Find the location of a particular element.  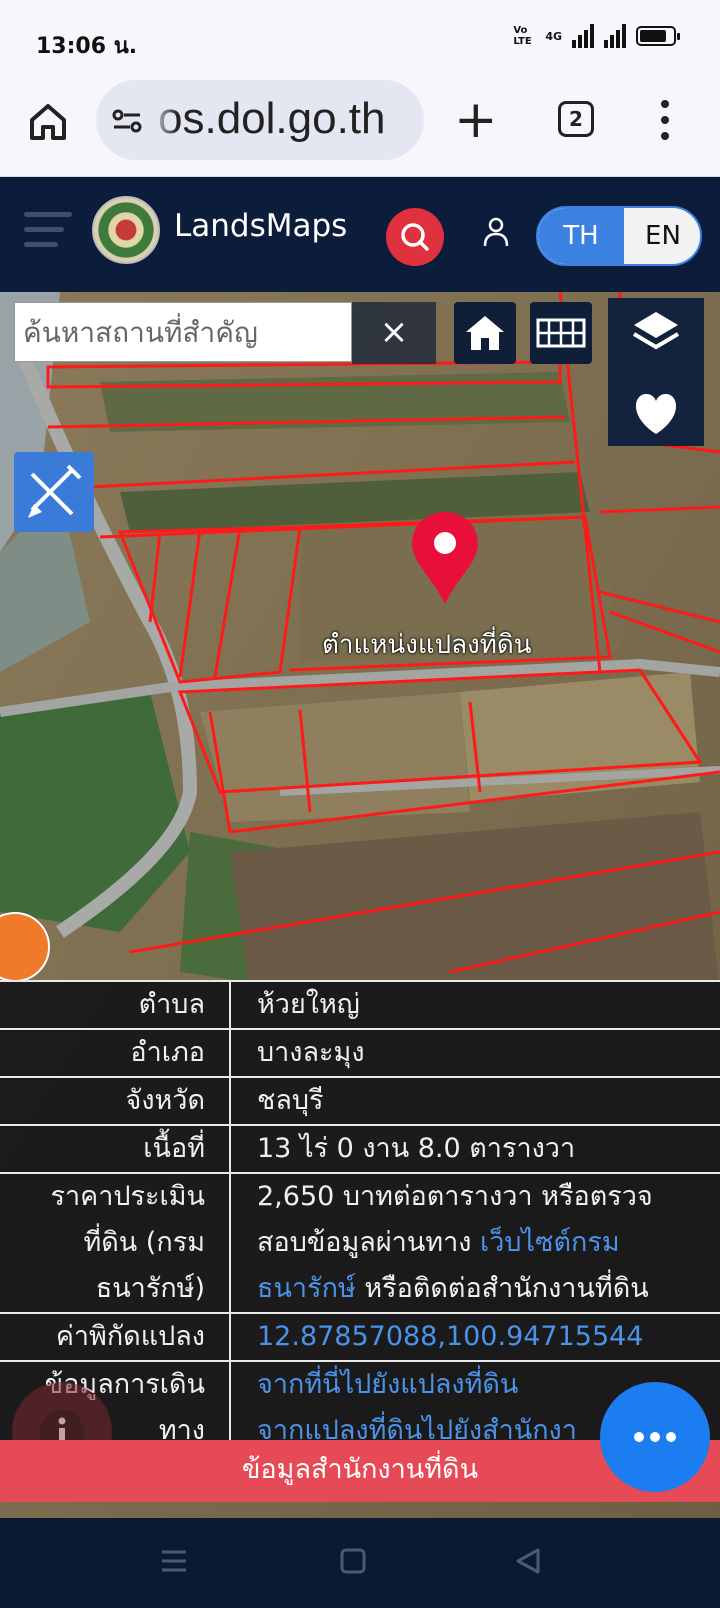

price-key-line: ที่ดิน (กรม is located at coordinates (144, 1242).